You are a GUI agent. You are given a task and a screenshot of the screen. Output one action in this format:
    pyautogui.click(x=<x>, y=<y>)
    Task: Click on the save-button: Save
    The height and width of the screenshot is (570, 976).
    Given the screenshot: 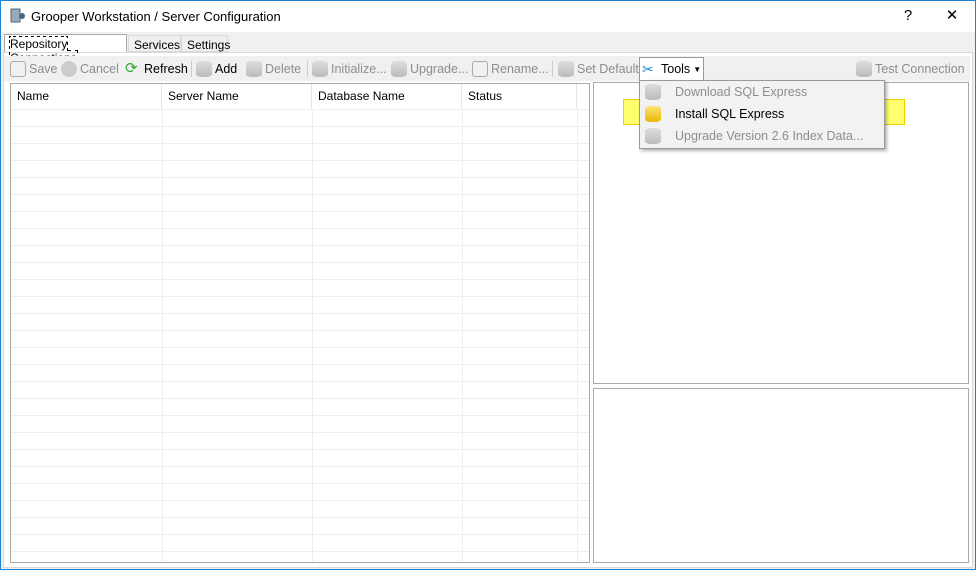 What is the action you would take?
    pyautogui.click(x=34, y=69)
    